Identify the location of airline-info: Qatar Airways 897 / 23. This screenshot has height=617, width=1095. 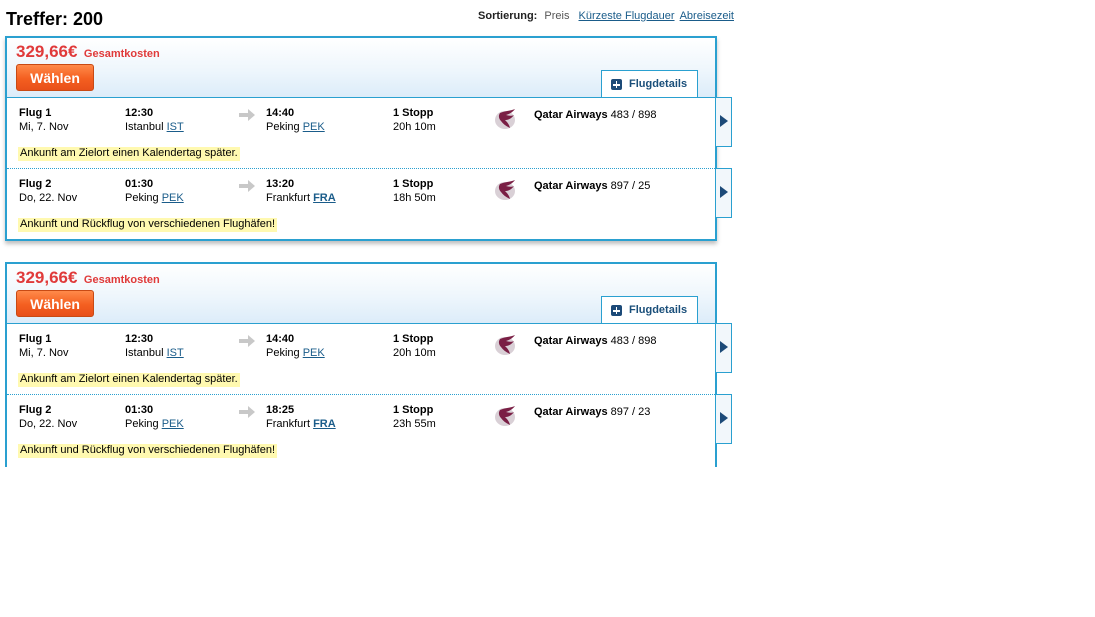
(592, 412).